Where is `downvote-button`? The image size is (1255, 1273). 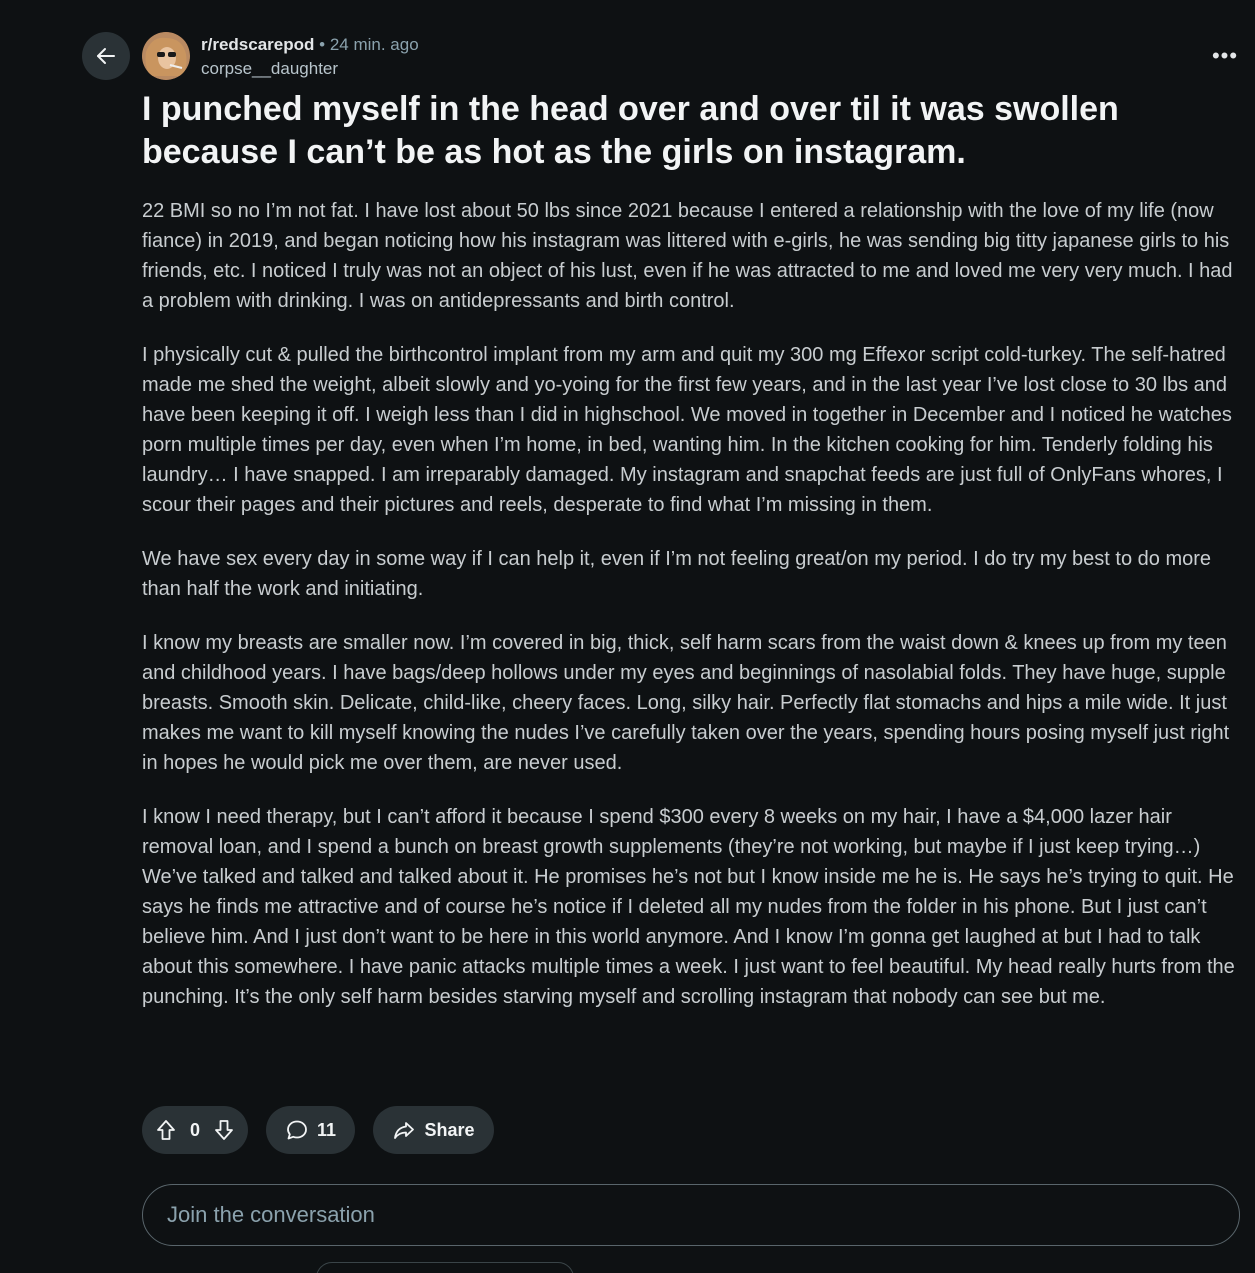 downvote-button is located at coordinates (224, 1130).